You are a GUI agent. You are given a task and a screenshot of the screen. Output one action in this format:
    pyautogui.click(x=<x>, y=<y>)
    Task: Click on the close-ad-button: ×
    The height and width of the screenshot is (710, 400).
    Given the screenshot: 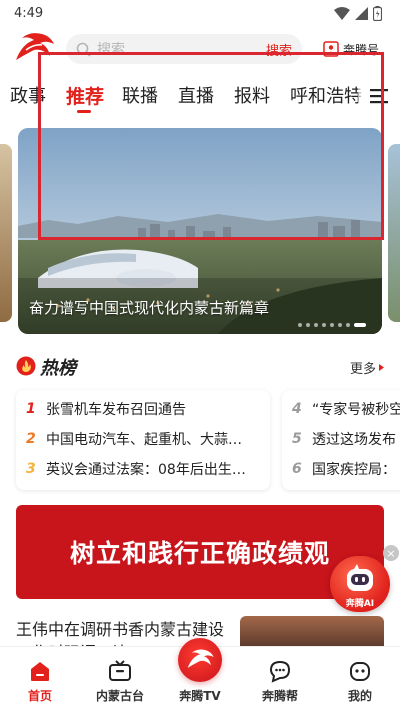 What is the action you would take?
    pyautogui.click(x=391, y=553)
    